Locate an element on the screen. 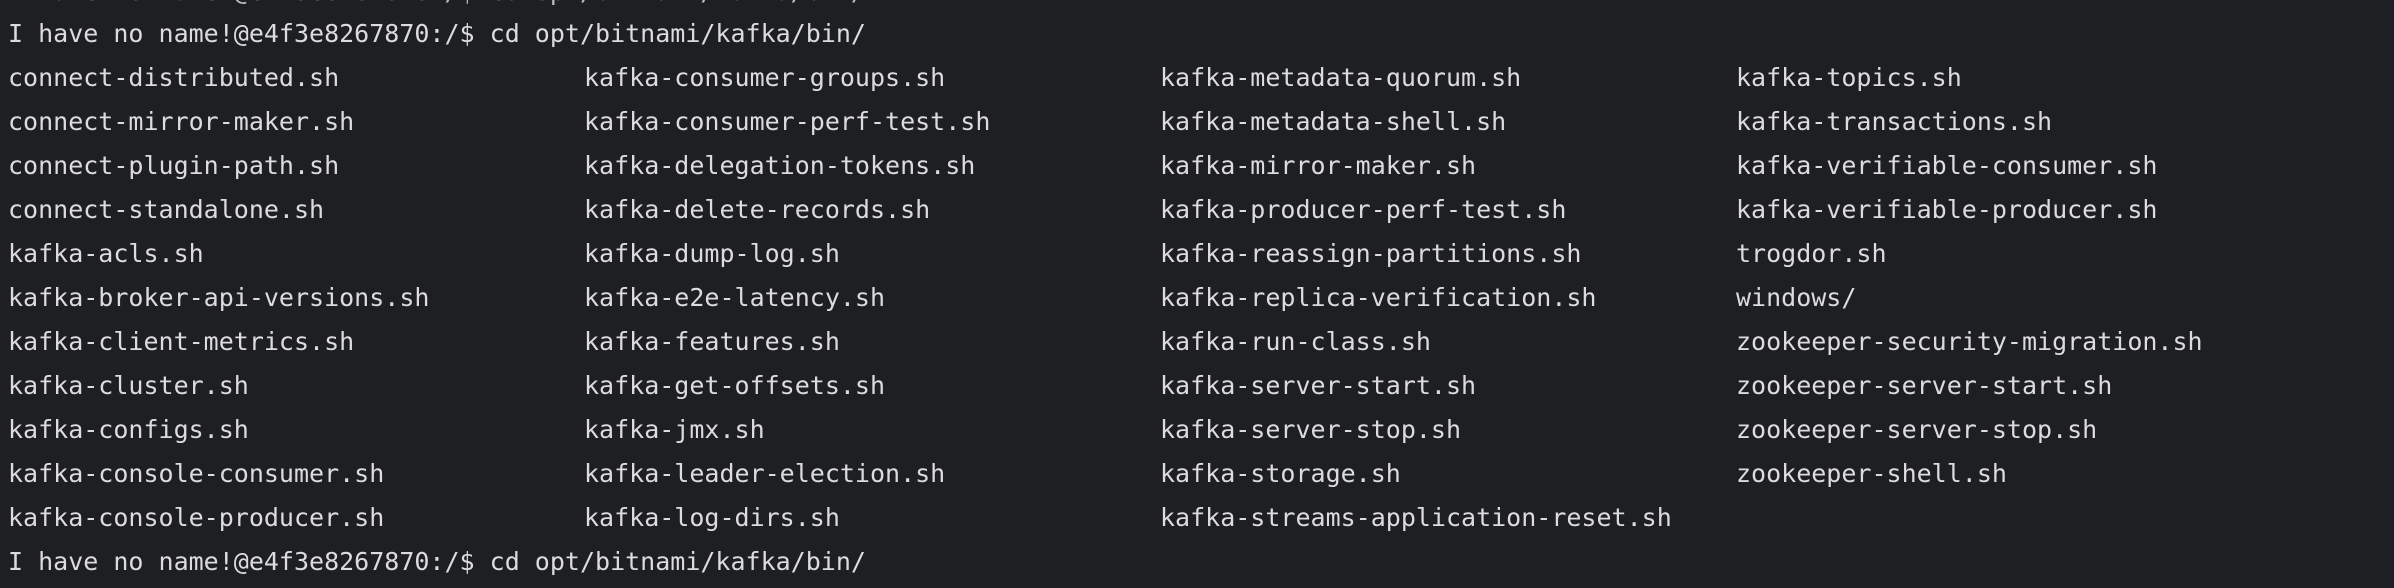 The width and height of the screenshot is (2394, 588). file-entry: zookeeper-security-migration.sh is located at coordinates (1969, 341).